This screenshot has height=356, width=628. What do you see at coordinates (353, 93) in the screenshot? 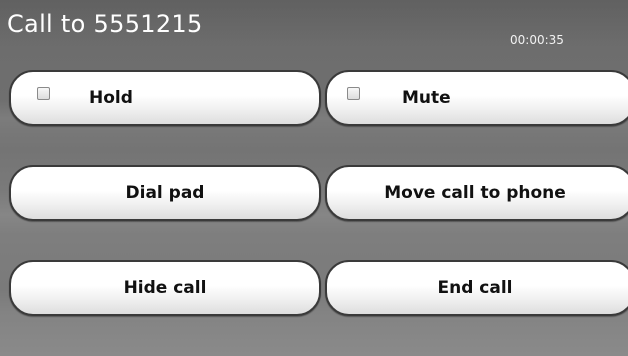
I see `mute-checkbox` at bounding box center [353, 93].